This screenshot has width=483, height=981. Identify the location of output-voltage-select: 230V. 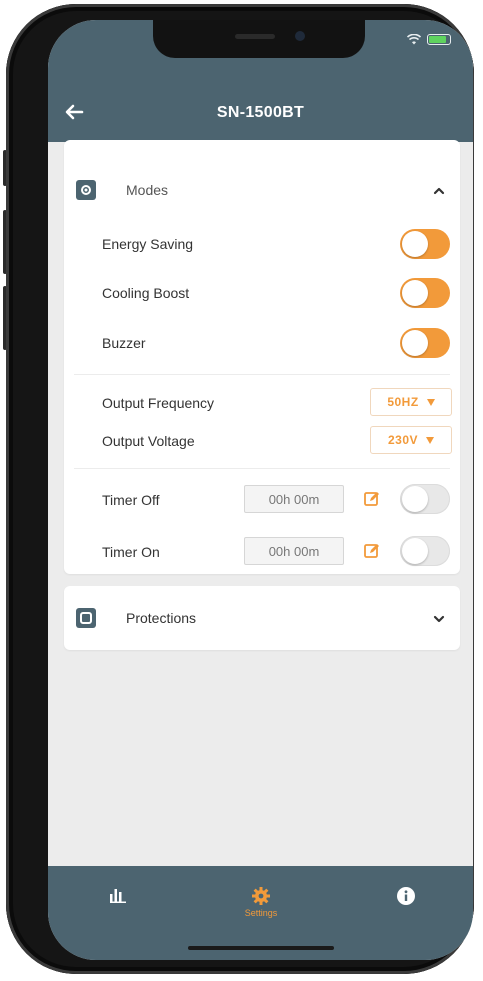
(411, 440).